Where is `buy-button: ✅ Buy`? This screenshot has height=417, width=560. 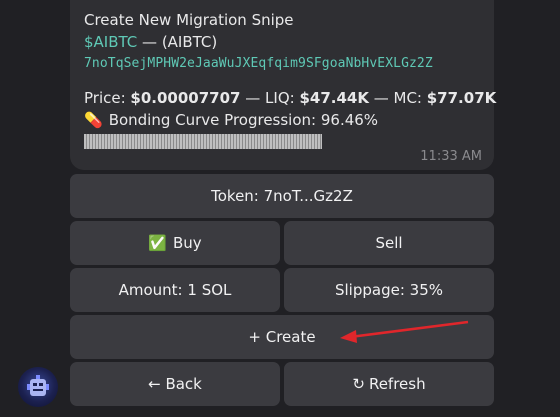
buy-button: ✅ Buy is located at coordinates (175, 243).